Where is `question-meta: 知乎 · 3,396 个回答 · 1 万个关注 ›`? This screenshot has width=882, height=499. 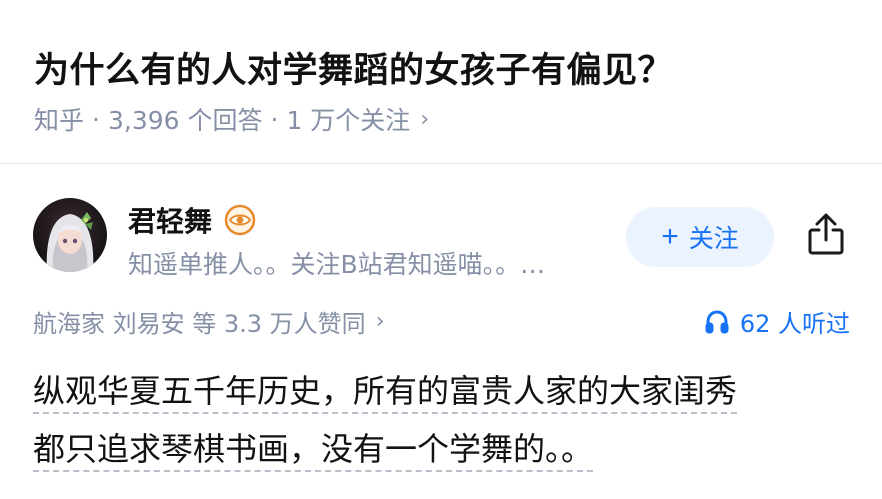 question-meta: 知乎 · 3,396 个回答 · 1 万个关注 › is located at coordinates (231, 119).